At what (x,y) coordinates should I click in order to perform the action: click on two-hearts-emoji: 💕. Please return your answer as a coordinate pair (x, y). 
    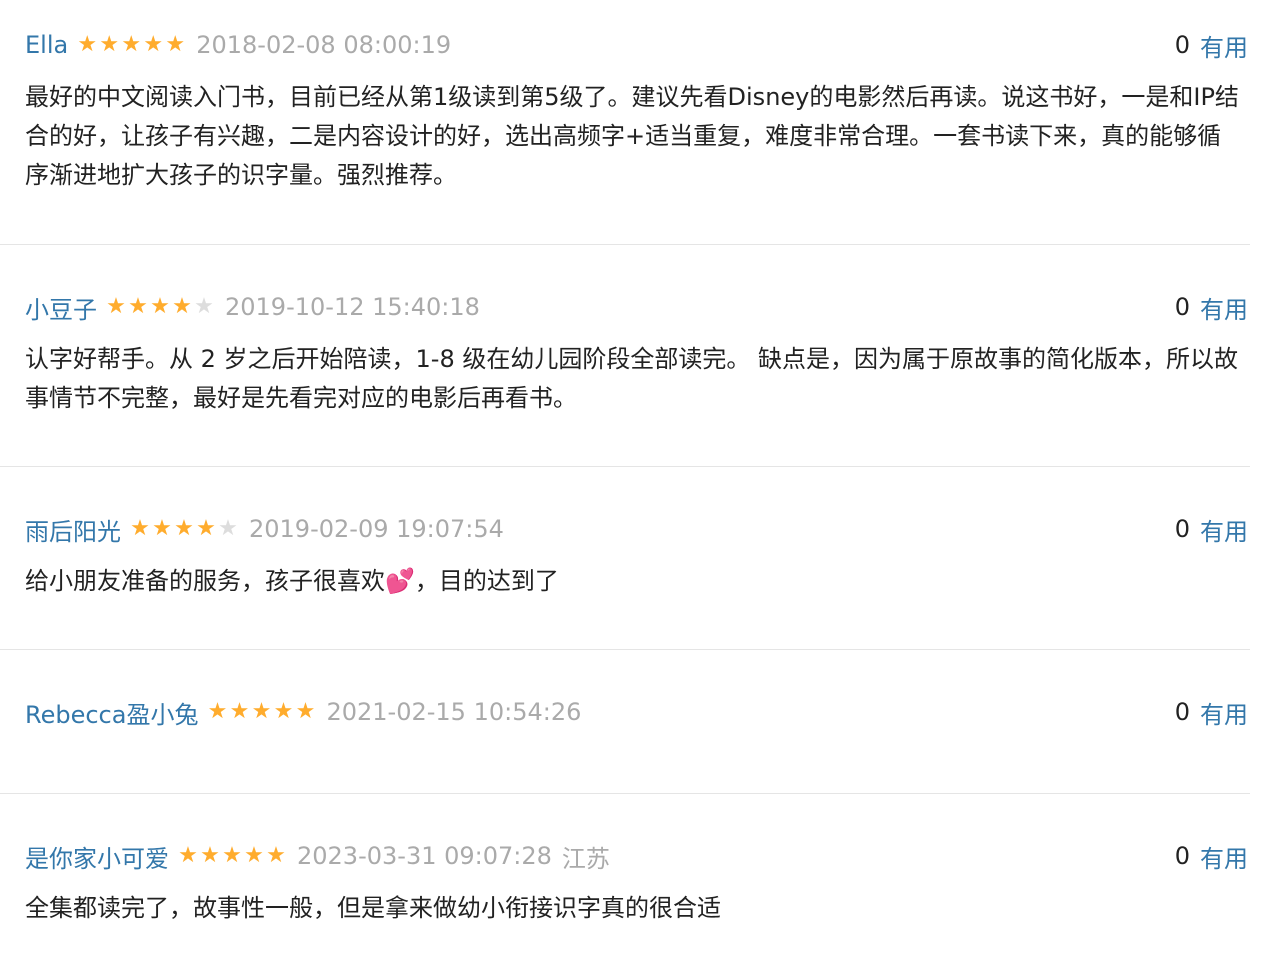
    Looking at the image, I should click on (400, 581).